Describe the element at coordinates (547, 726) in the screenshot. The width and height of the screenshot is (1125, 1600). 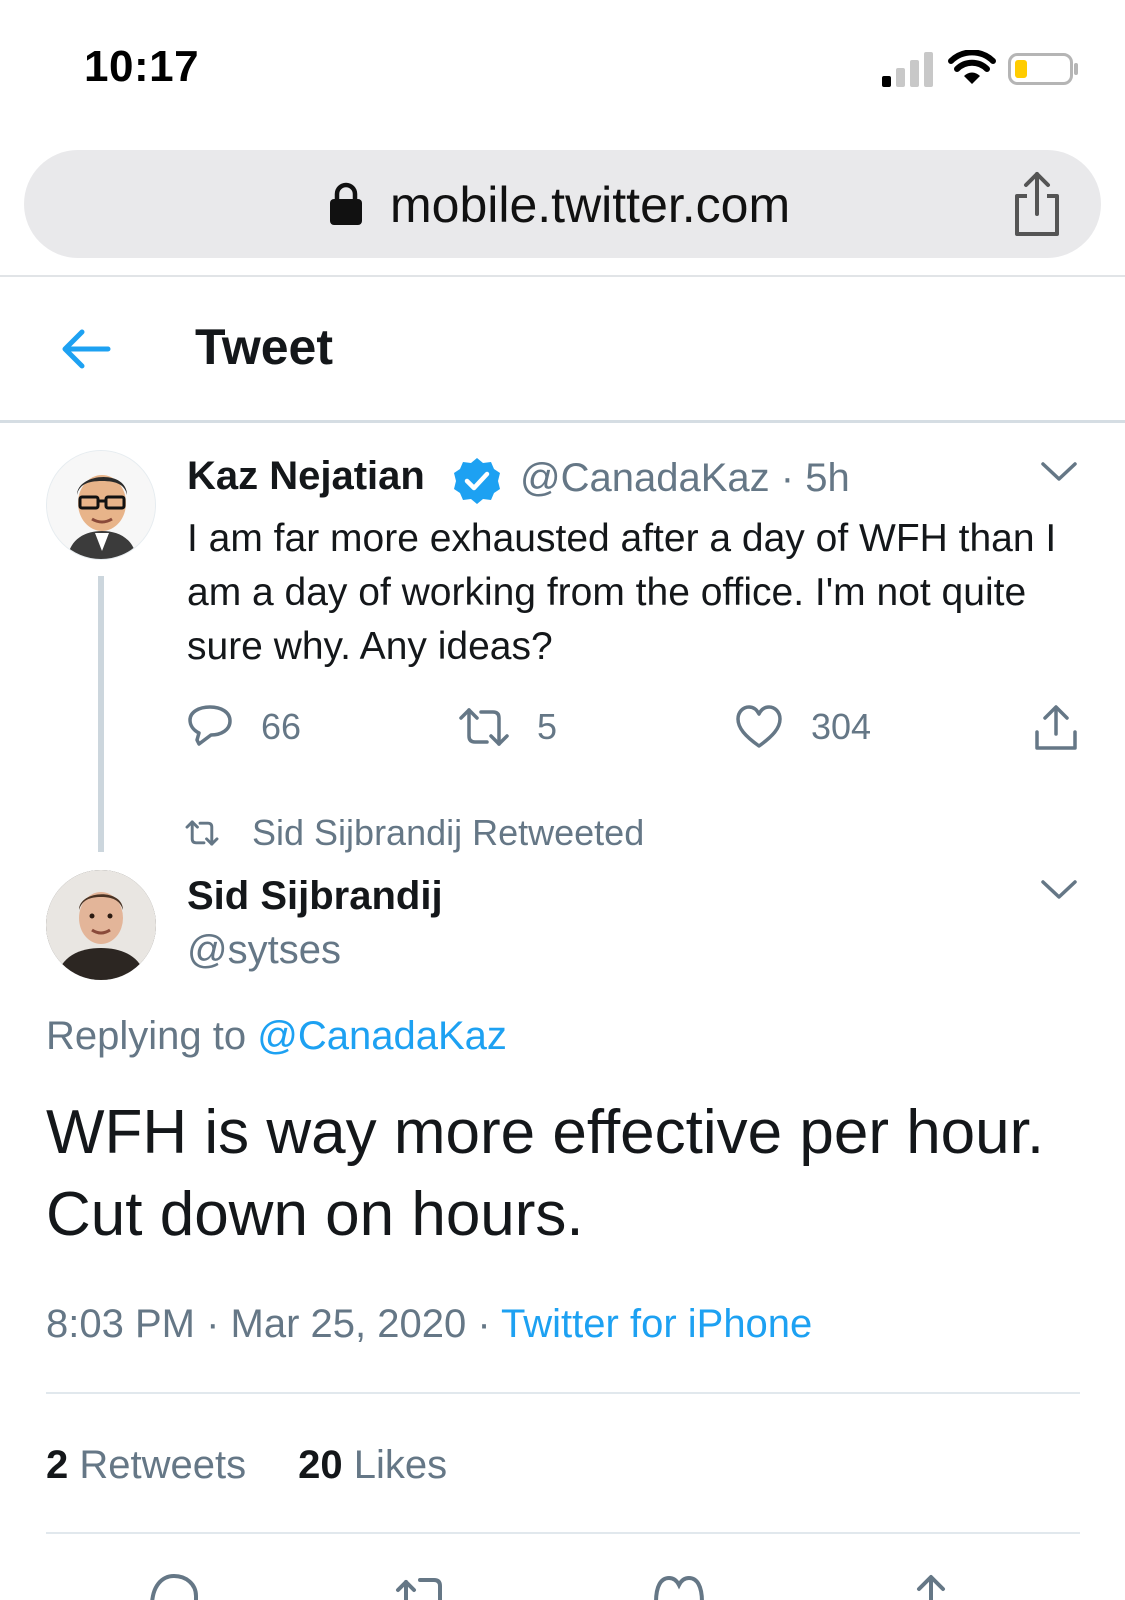
I see `retweet-count: 5` at that location.